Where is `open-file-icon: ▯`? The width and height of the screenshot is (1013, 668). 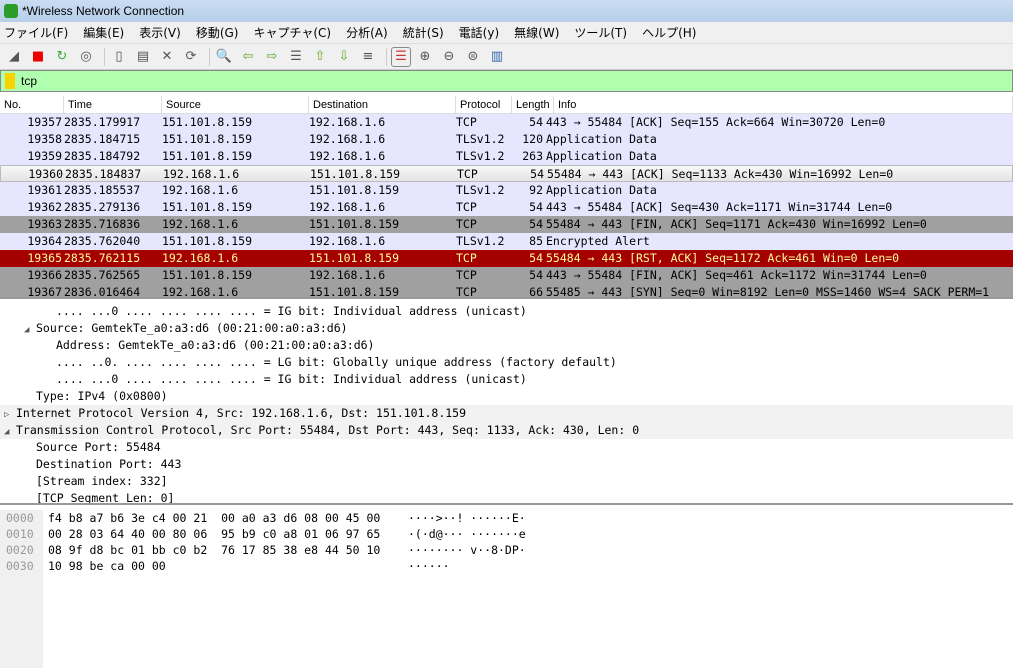 open-file-icon: ▯ is located at coordinates (119, 57).